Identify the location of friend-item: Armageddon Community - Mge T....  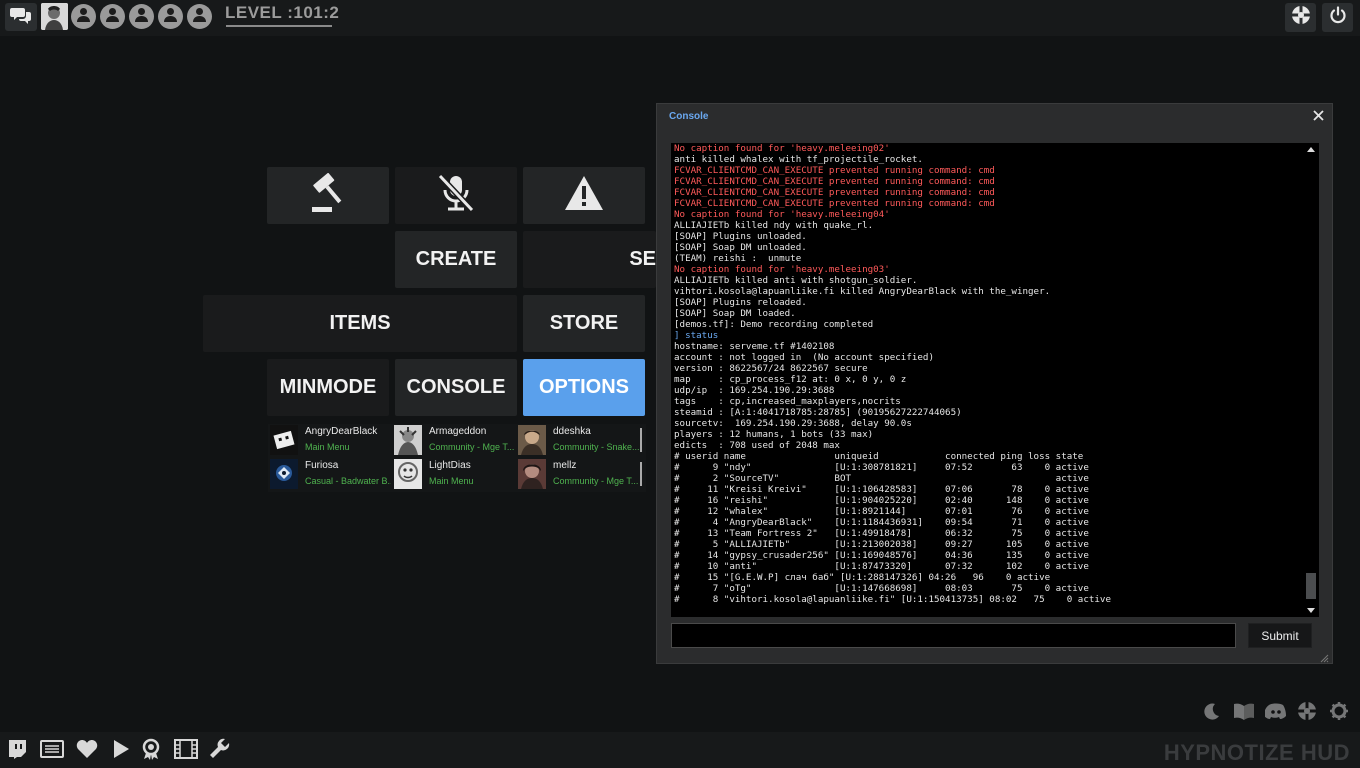
(453, 440).